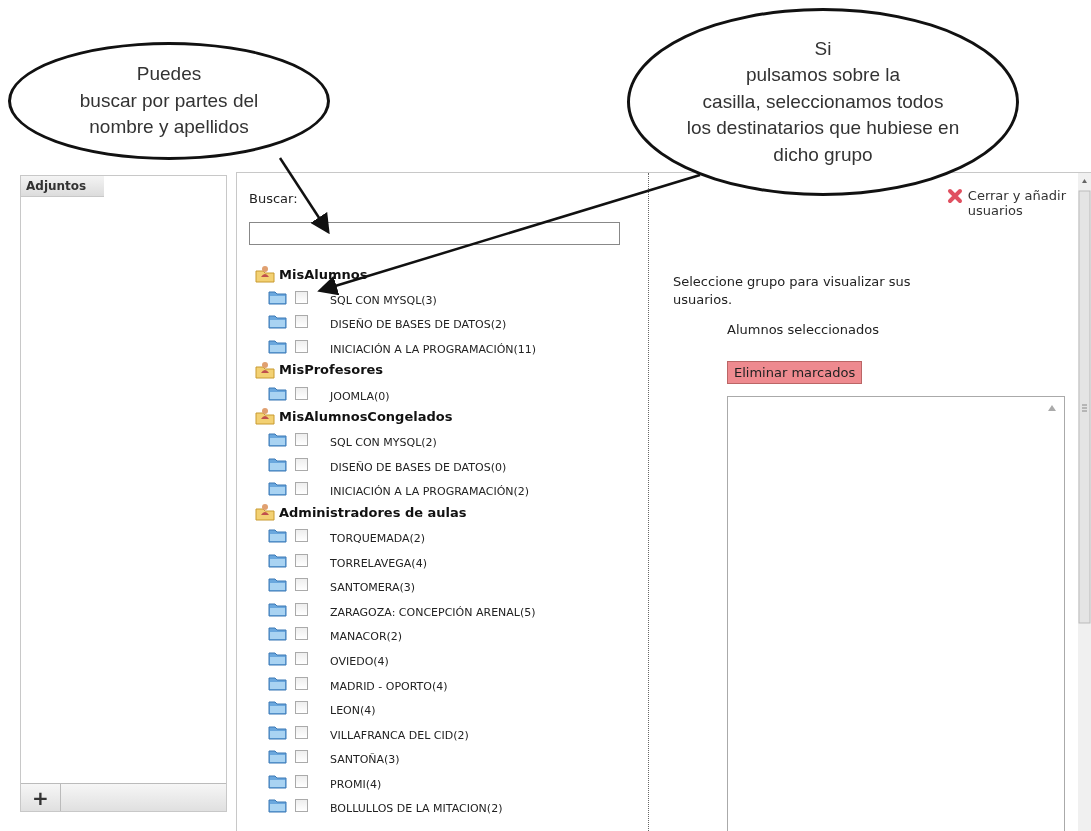 This screenshot has height=831, width=1091. What do you see at coordinates (169, 101) in the screenshot?
I see `callout-text: Puedes buscar por partes del nombre y apellidos` at bounding box center [169, 101].